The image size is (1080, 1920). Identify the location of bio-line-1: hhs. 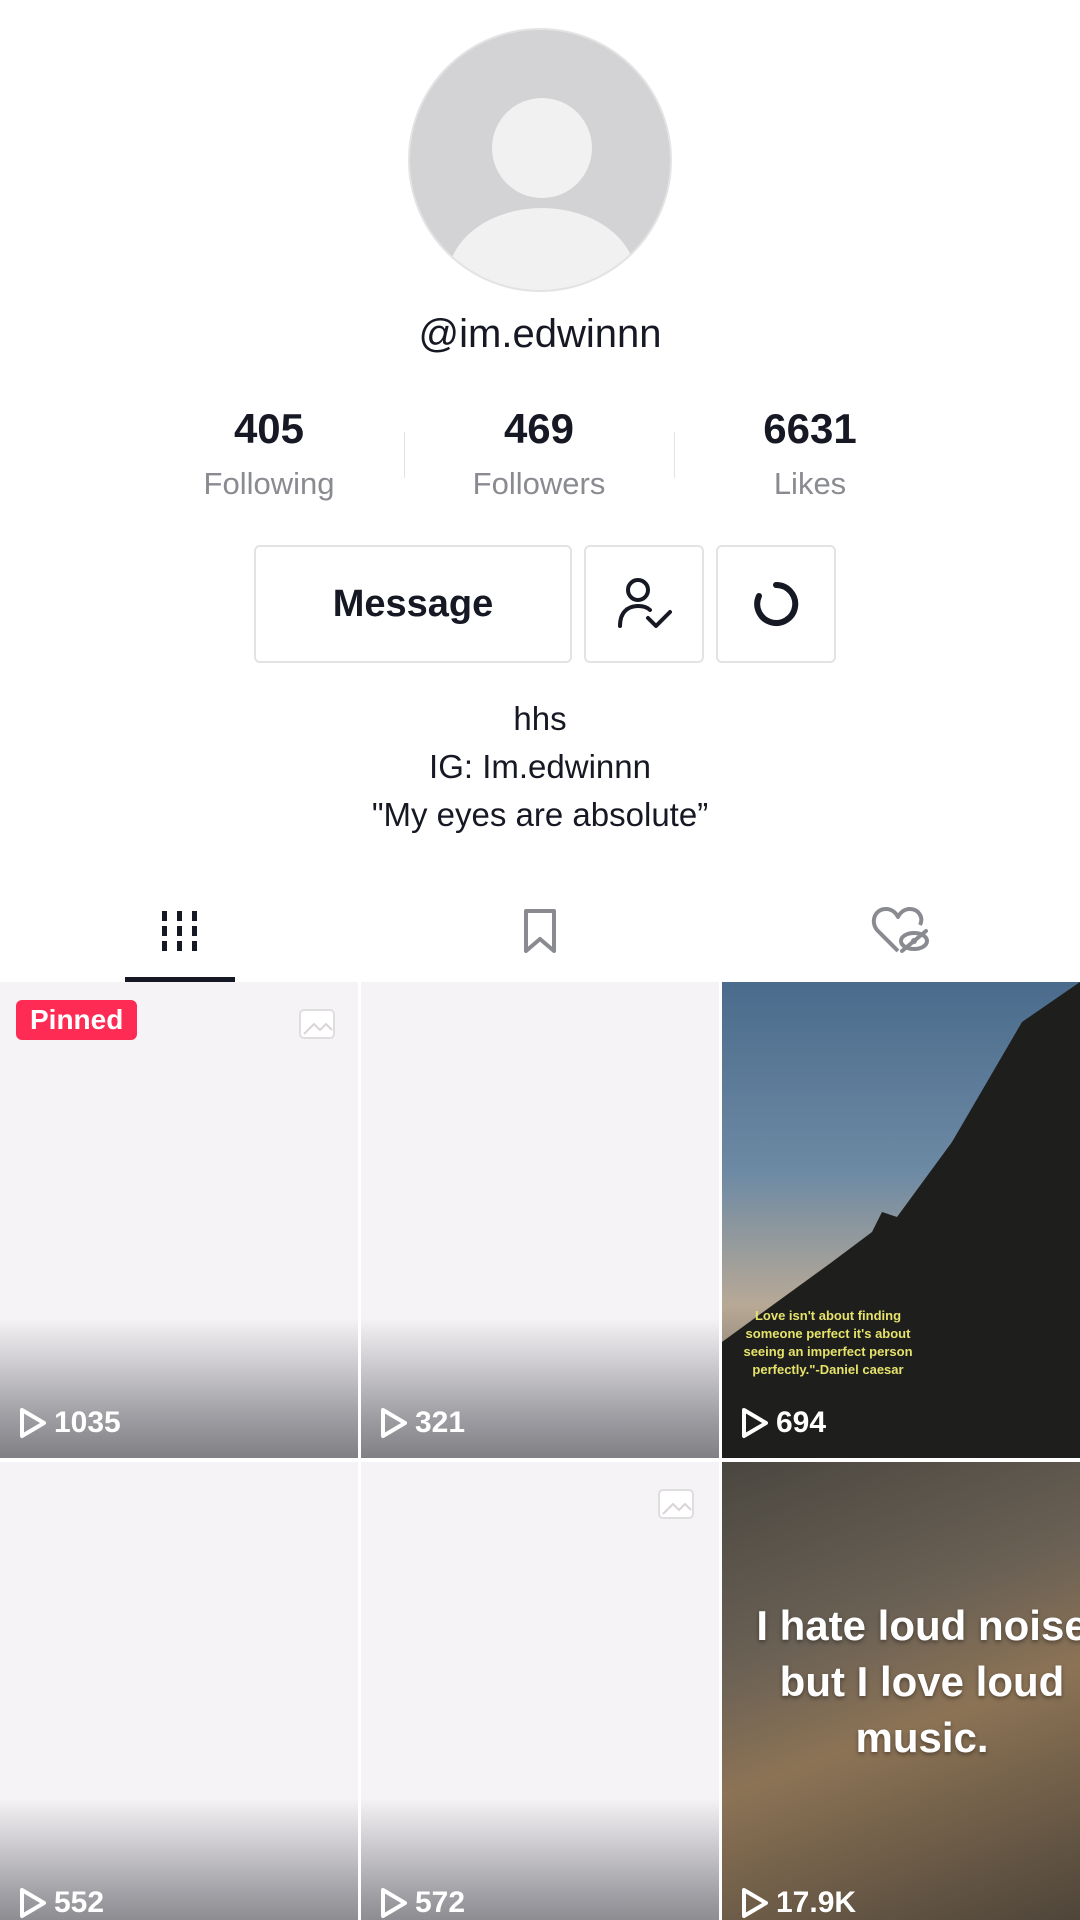
(540, 718).